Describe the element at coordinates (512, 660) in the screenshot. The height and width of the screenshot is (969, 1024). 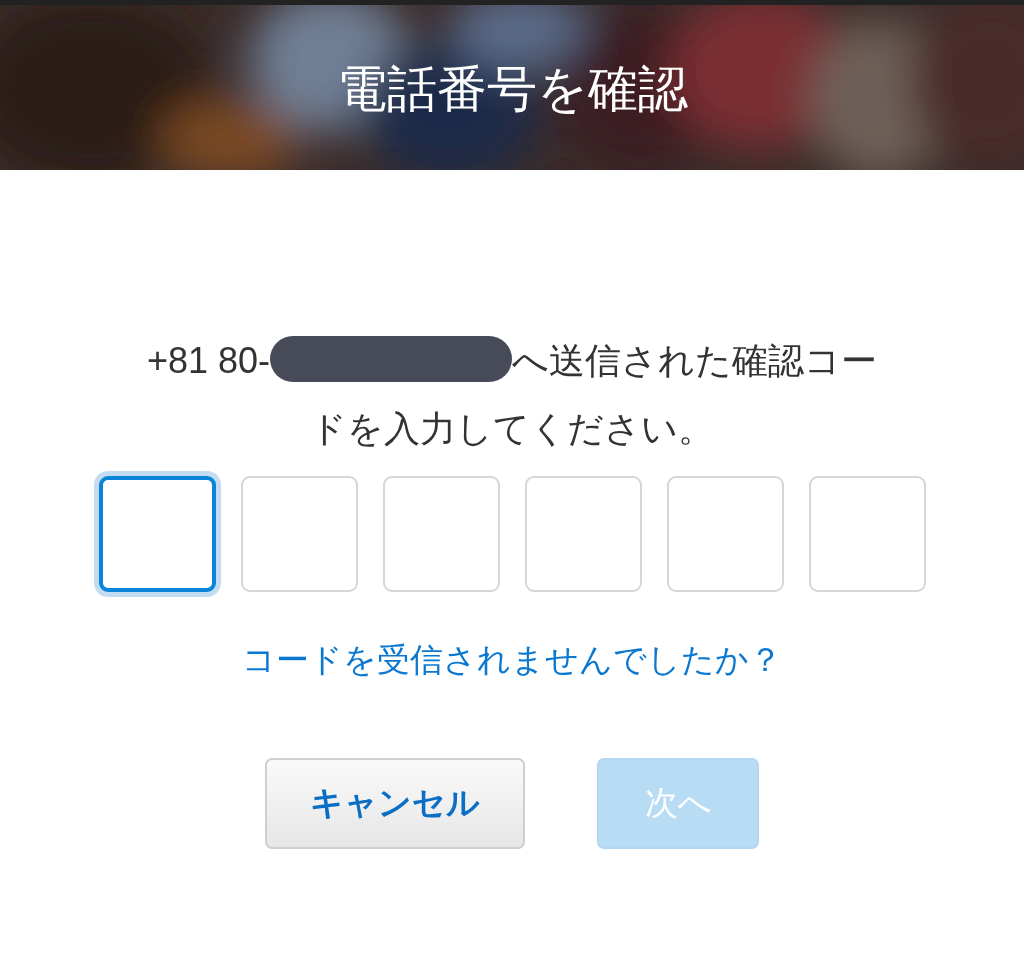
I see `resend-link: コードを受信されませんでしたか？` at that location.